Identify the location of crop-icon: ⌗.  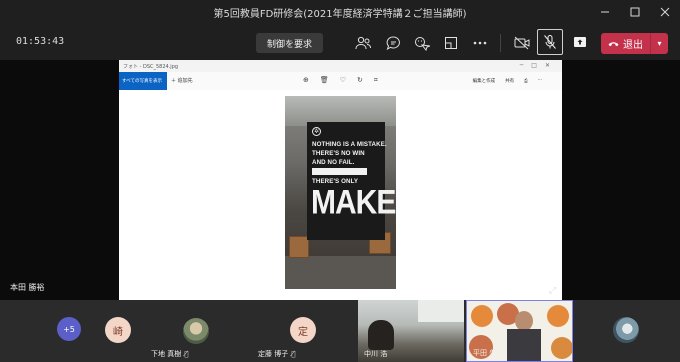
(375, 80).